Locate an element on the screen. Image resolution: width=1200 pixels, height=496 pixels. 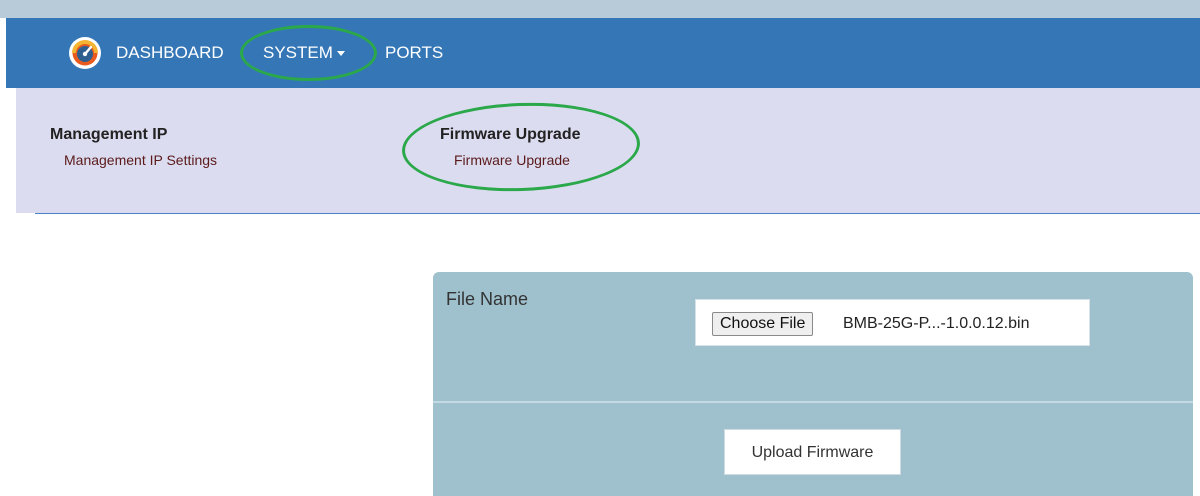
submenu-heading-firmware-upgrade: Firmware Upgrade is located at coordinates (510, 134).